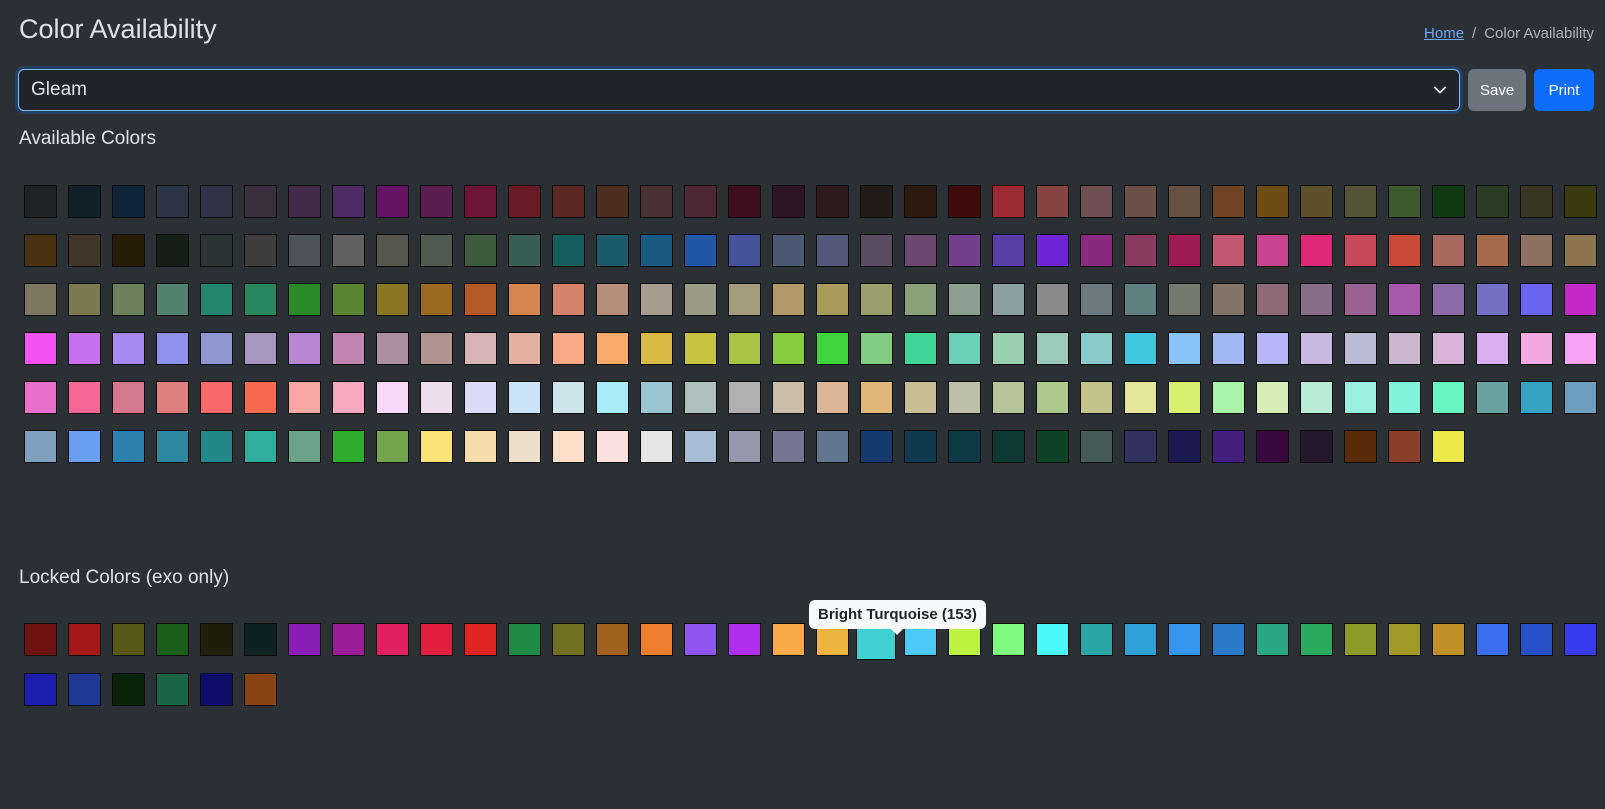 This screenshot has height=809, width=1605. I want to click on save-button: Save, so click(1497, 90).